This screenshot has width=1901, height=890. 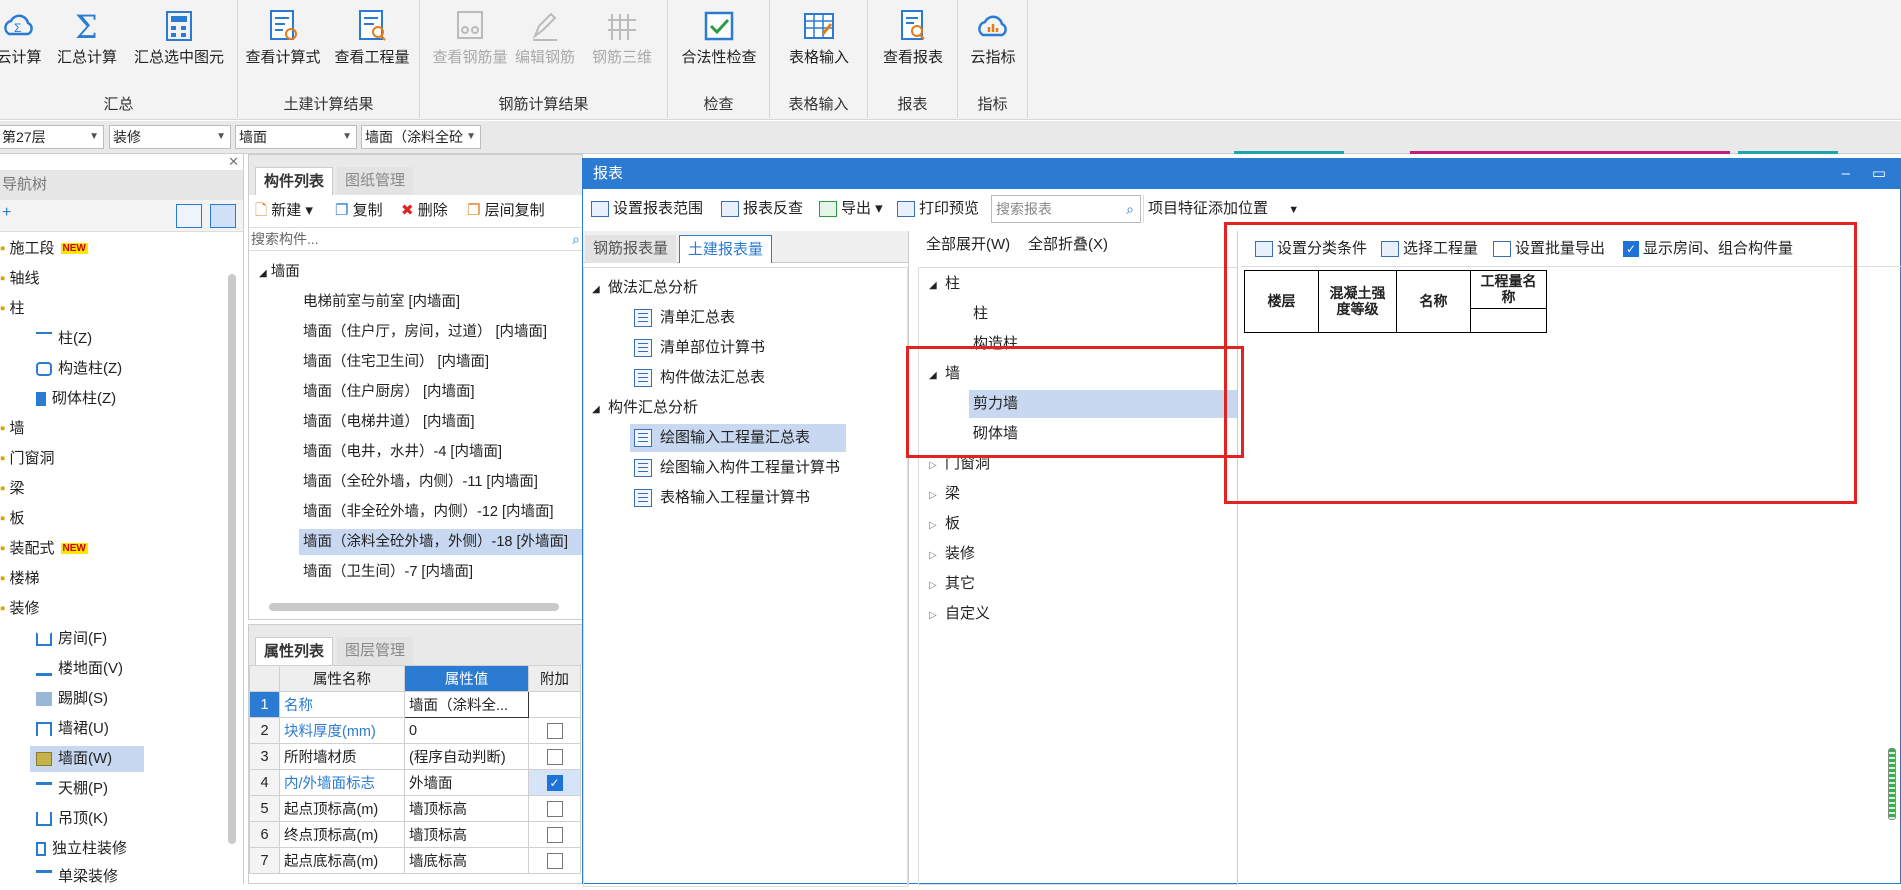 What do you see at coordinates (81, 849) in the screenshot?
I see `nav-item-column-deco: 独立柱装修` at bounding box center [81, 849].